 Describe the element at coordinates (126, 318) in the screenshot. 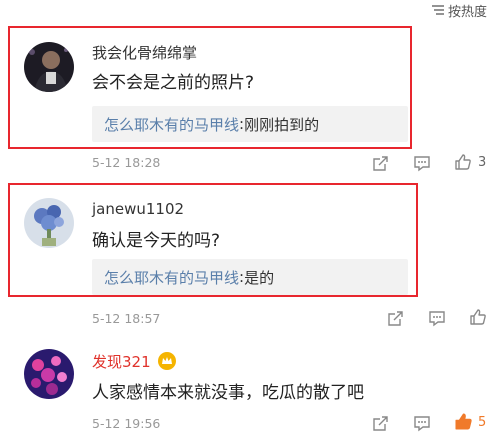

I see `comment-timestamp: 5-12 18:57` at that location.